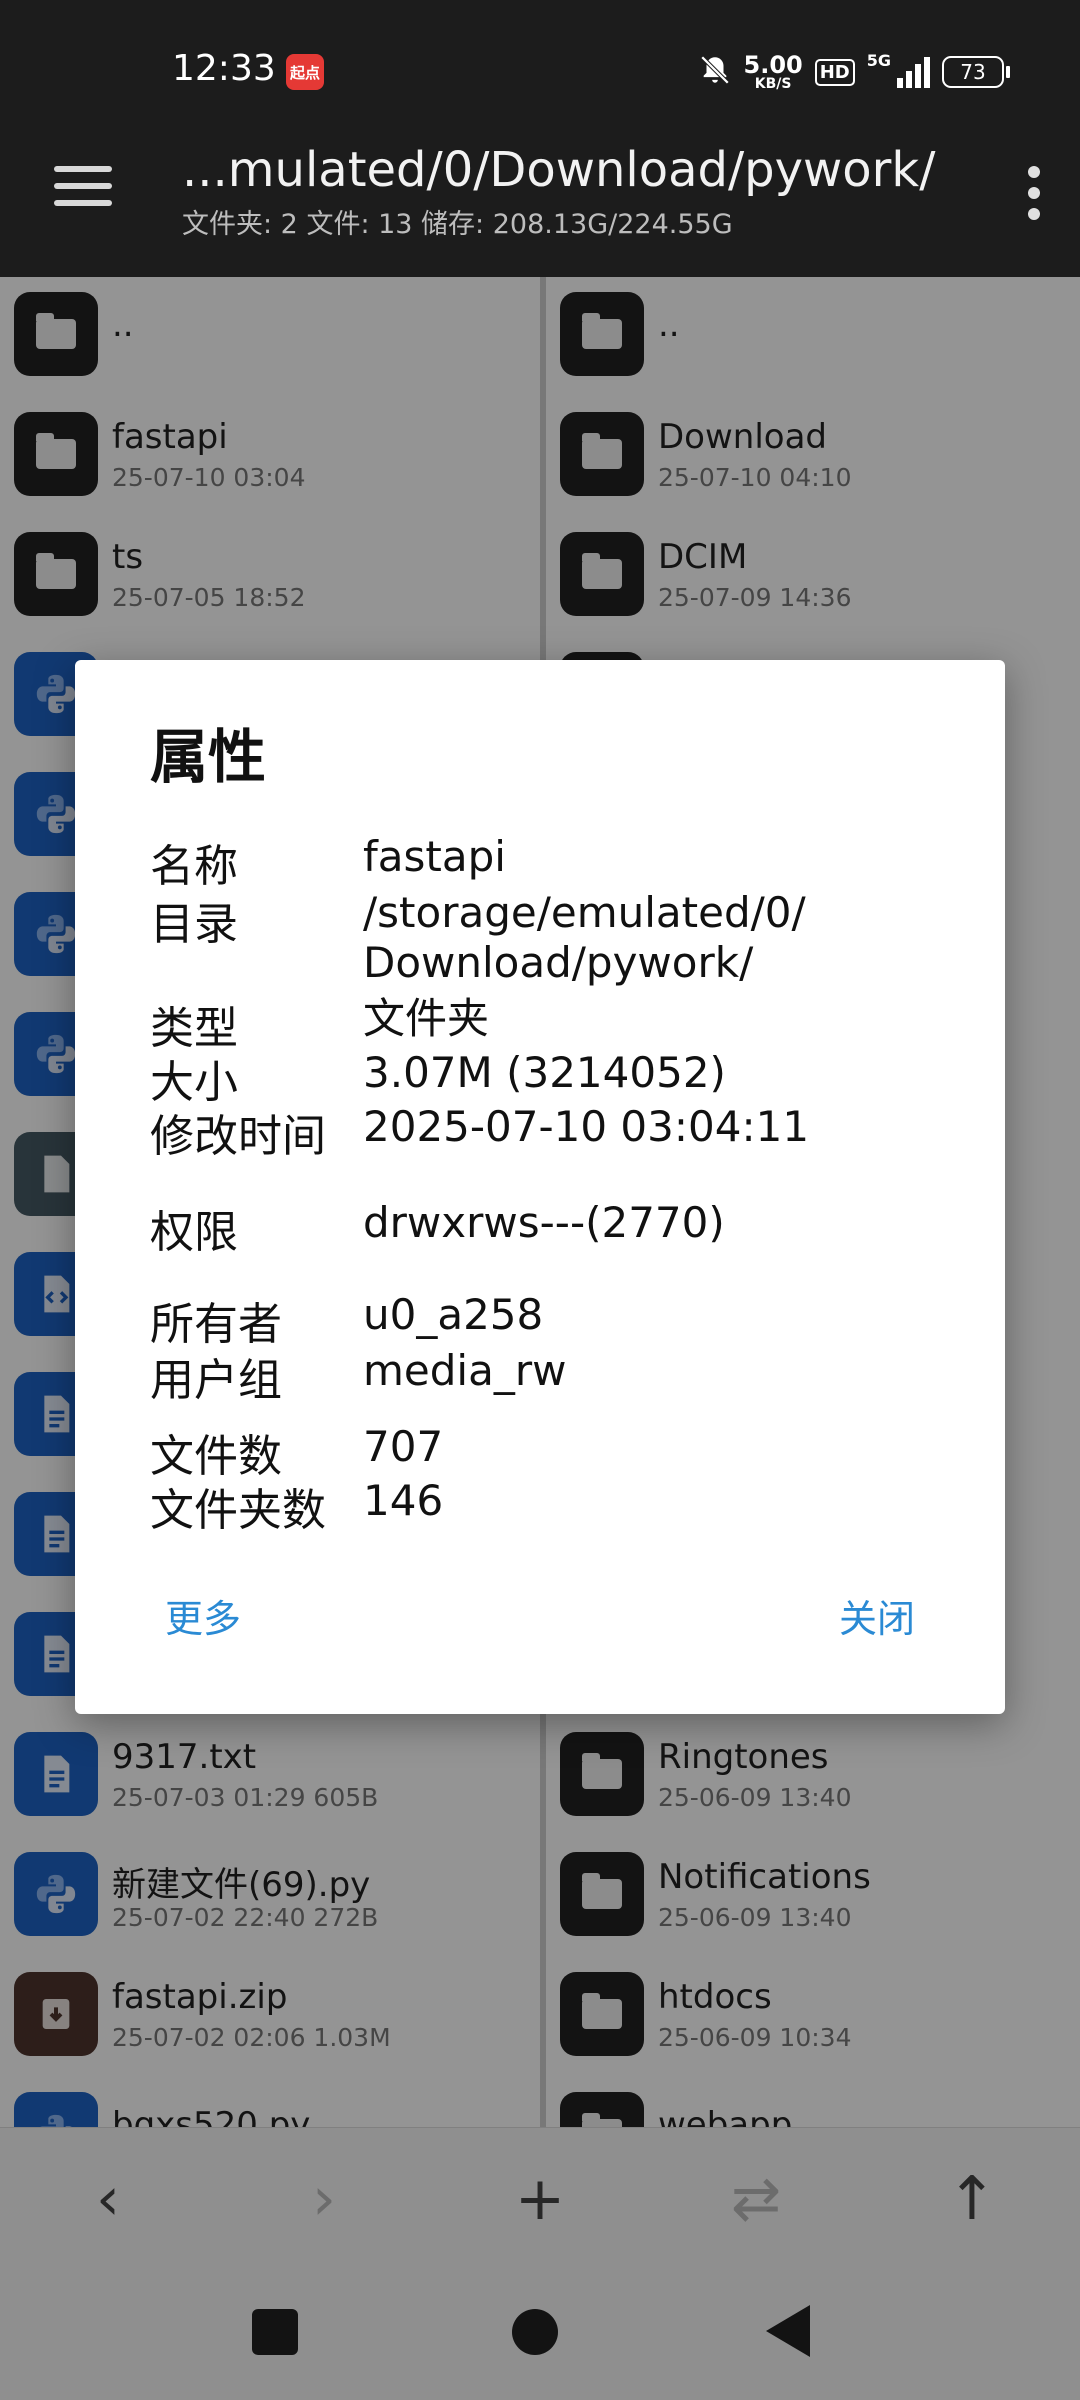  I want to click on value-file-count: 707, so click(403, 1446).